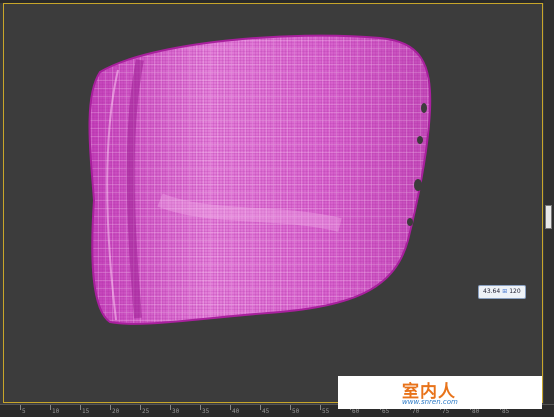  I want to click on ruler-label: 15, so click(86, 411).